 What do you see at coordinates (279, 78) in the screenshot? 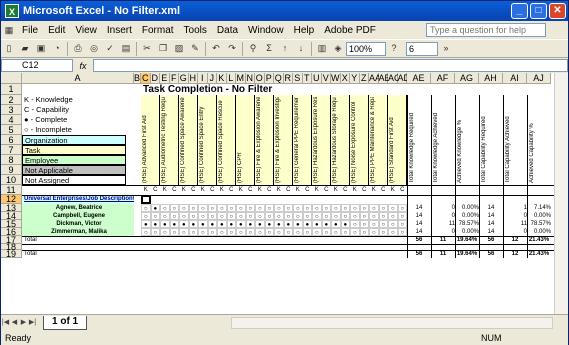
I see `column-header: Q` at bounding box center [279, 78].